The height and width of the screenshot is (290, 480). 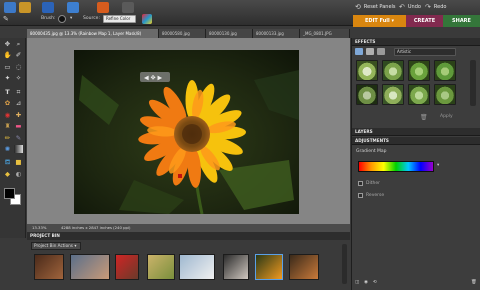 I want to click on undo-button: ↶ Undo, so click(x=410, y=7).